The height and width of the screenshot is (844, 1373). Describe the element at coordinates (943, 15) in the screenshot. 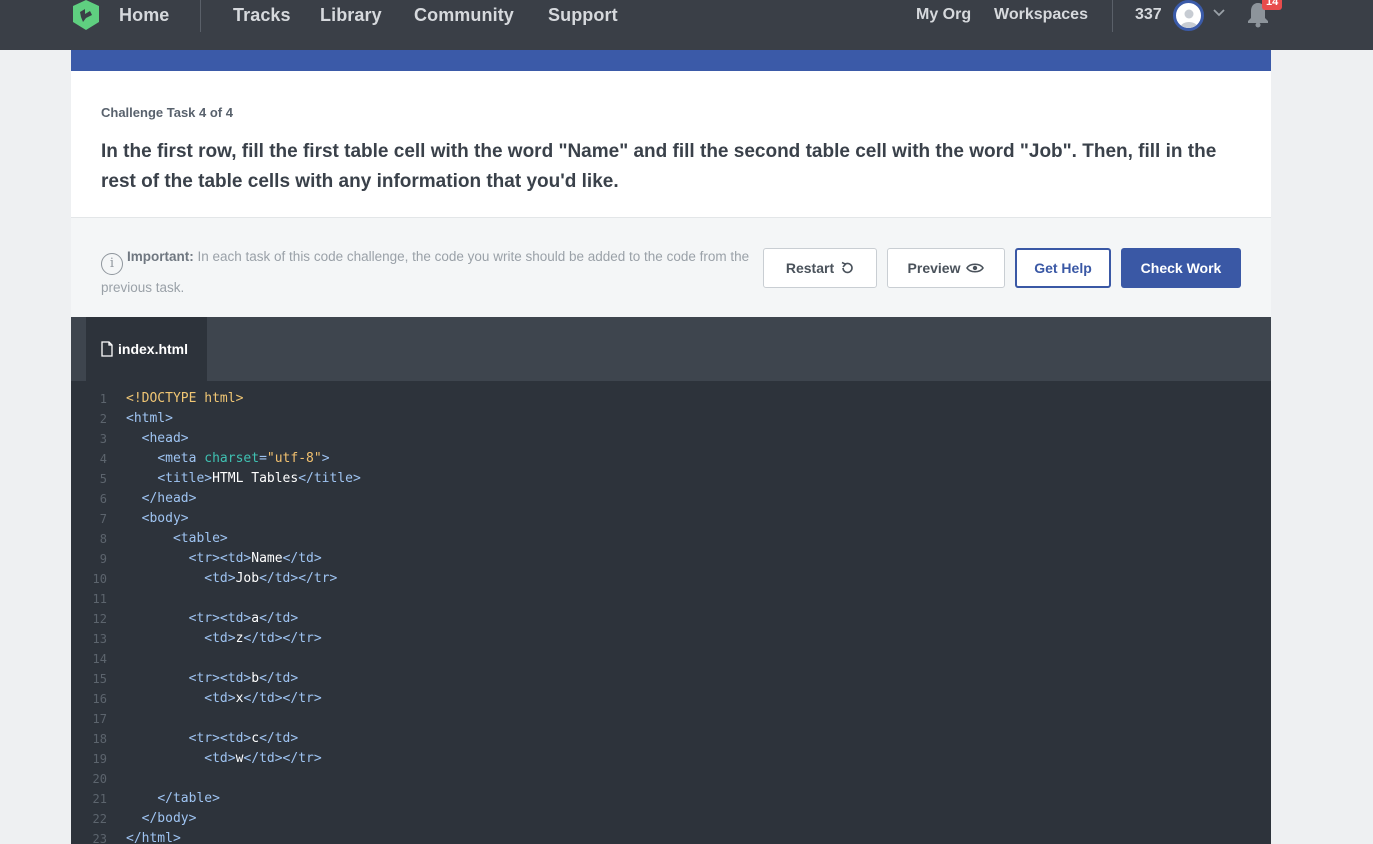

I see `nav-my-org-link: My Org` at that location.